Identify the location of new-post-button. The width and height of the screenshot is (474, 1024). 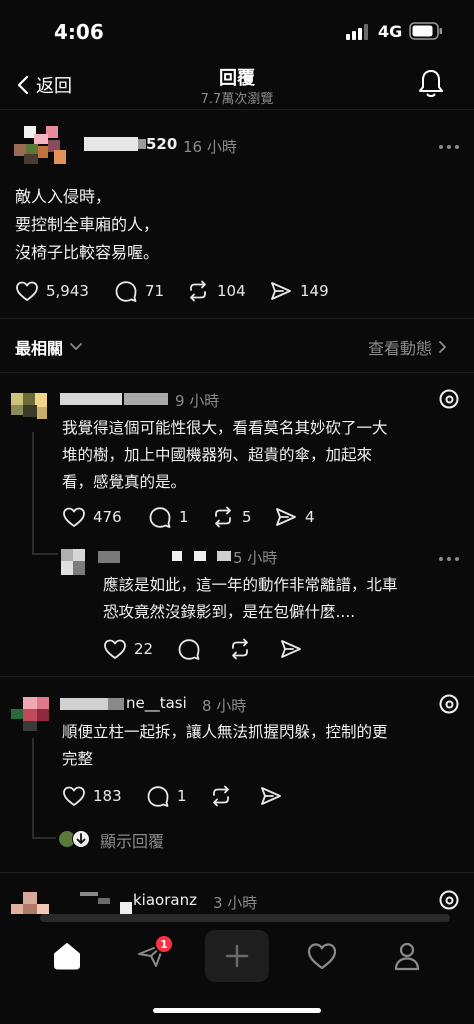
(237, 956).